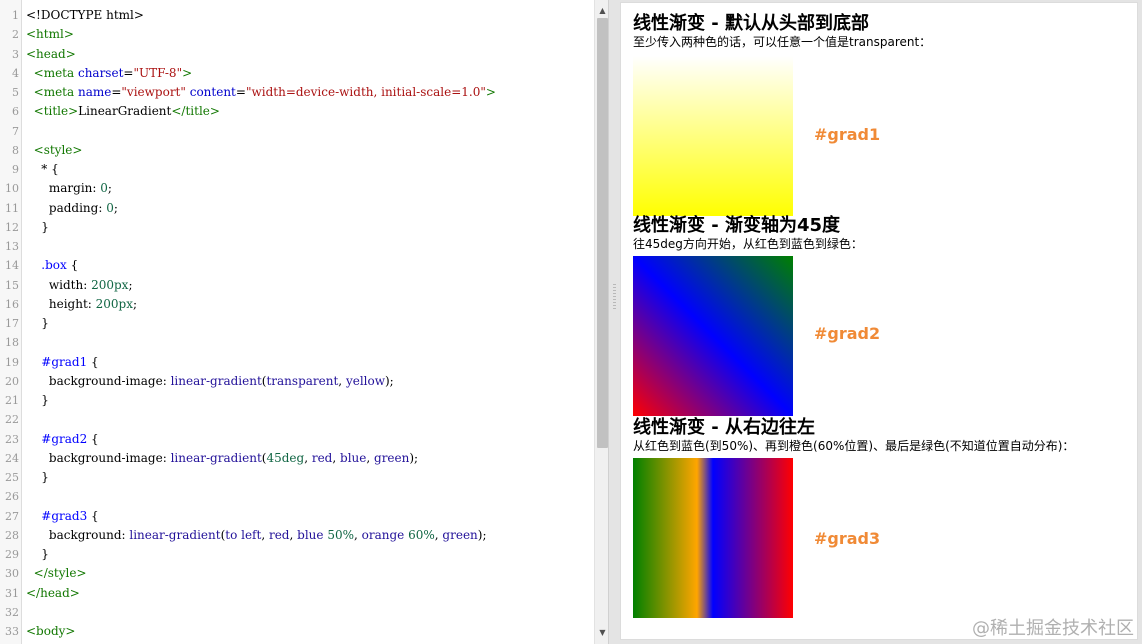  I want to click on code-line: 22, so click(297, 419).